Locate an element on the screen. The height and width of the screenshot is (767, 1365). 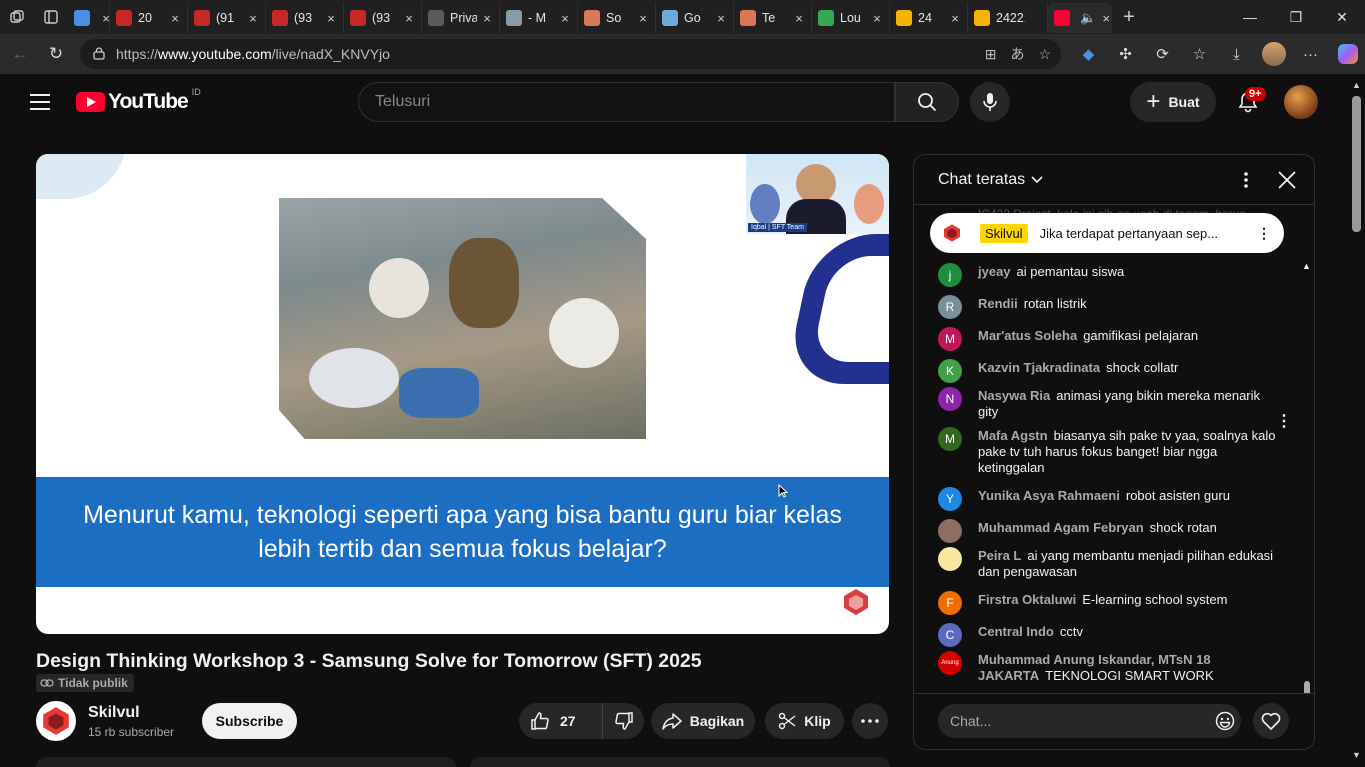
close-chat-icon is located at coordinates (1287, 180).